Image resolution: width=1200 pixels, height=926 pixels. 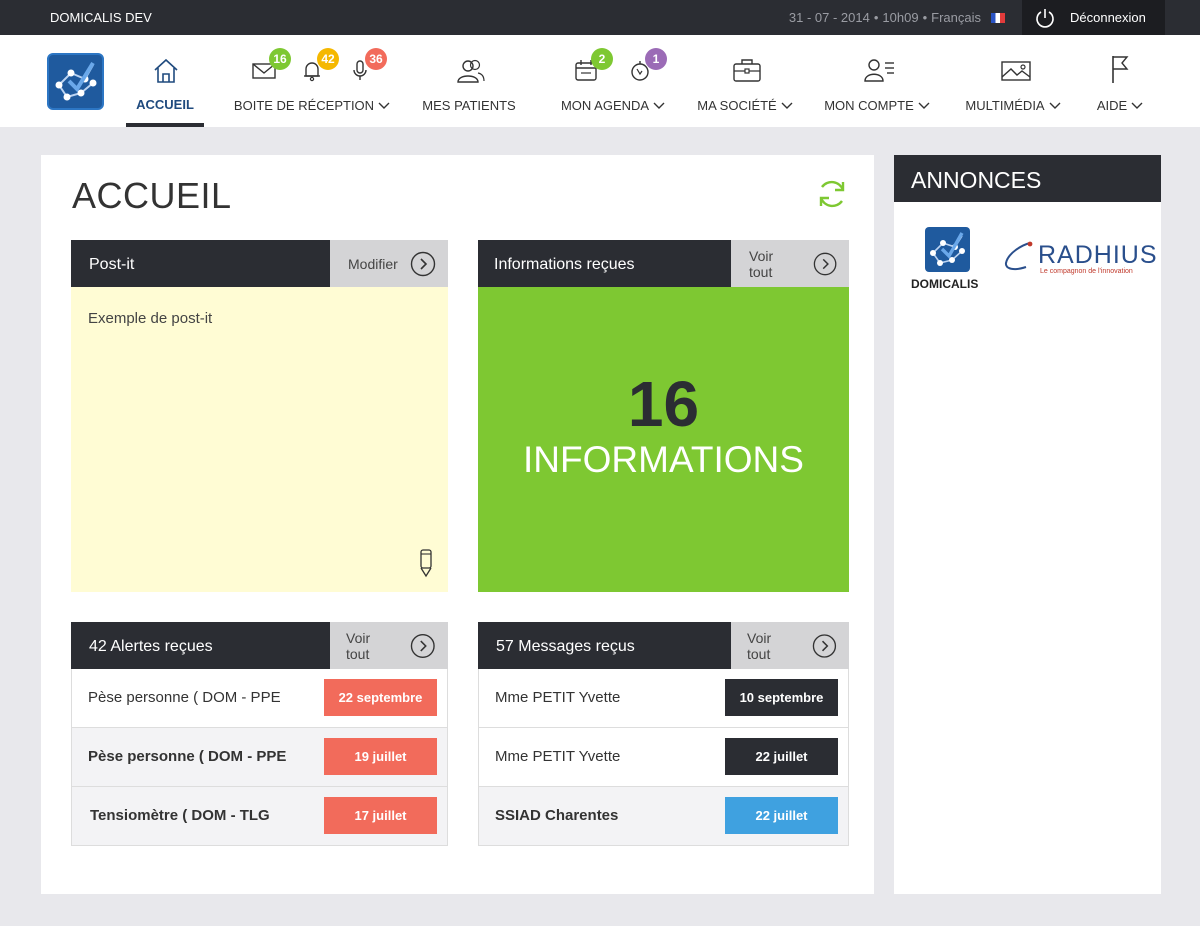 What do you see at coordinates (259, 263) in the screenshot?
I see `postit-header: Post-it Modifier` at bounding box center [259, 263].